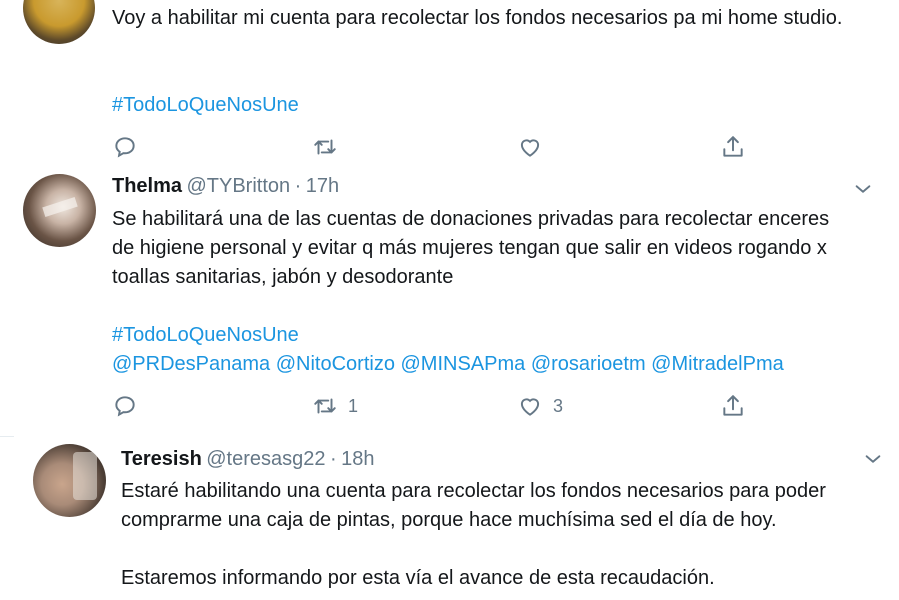  What do you see at coordinates (588, 364) in the screenshot?
I see `mention-link: @rosarioetm` at bounding box center [588, 364].